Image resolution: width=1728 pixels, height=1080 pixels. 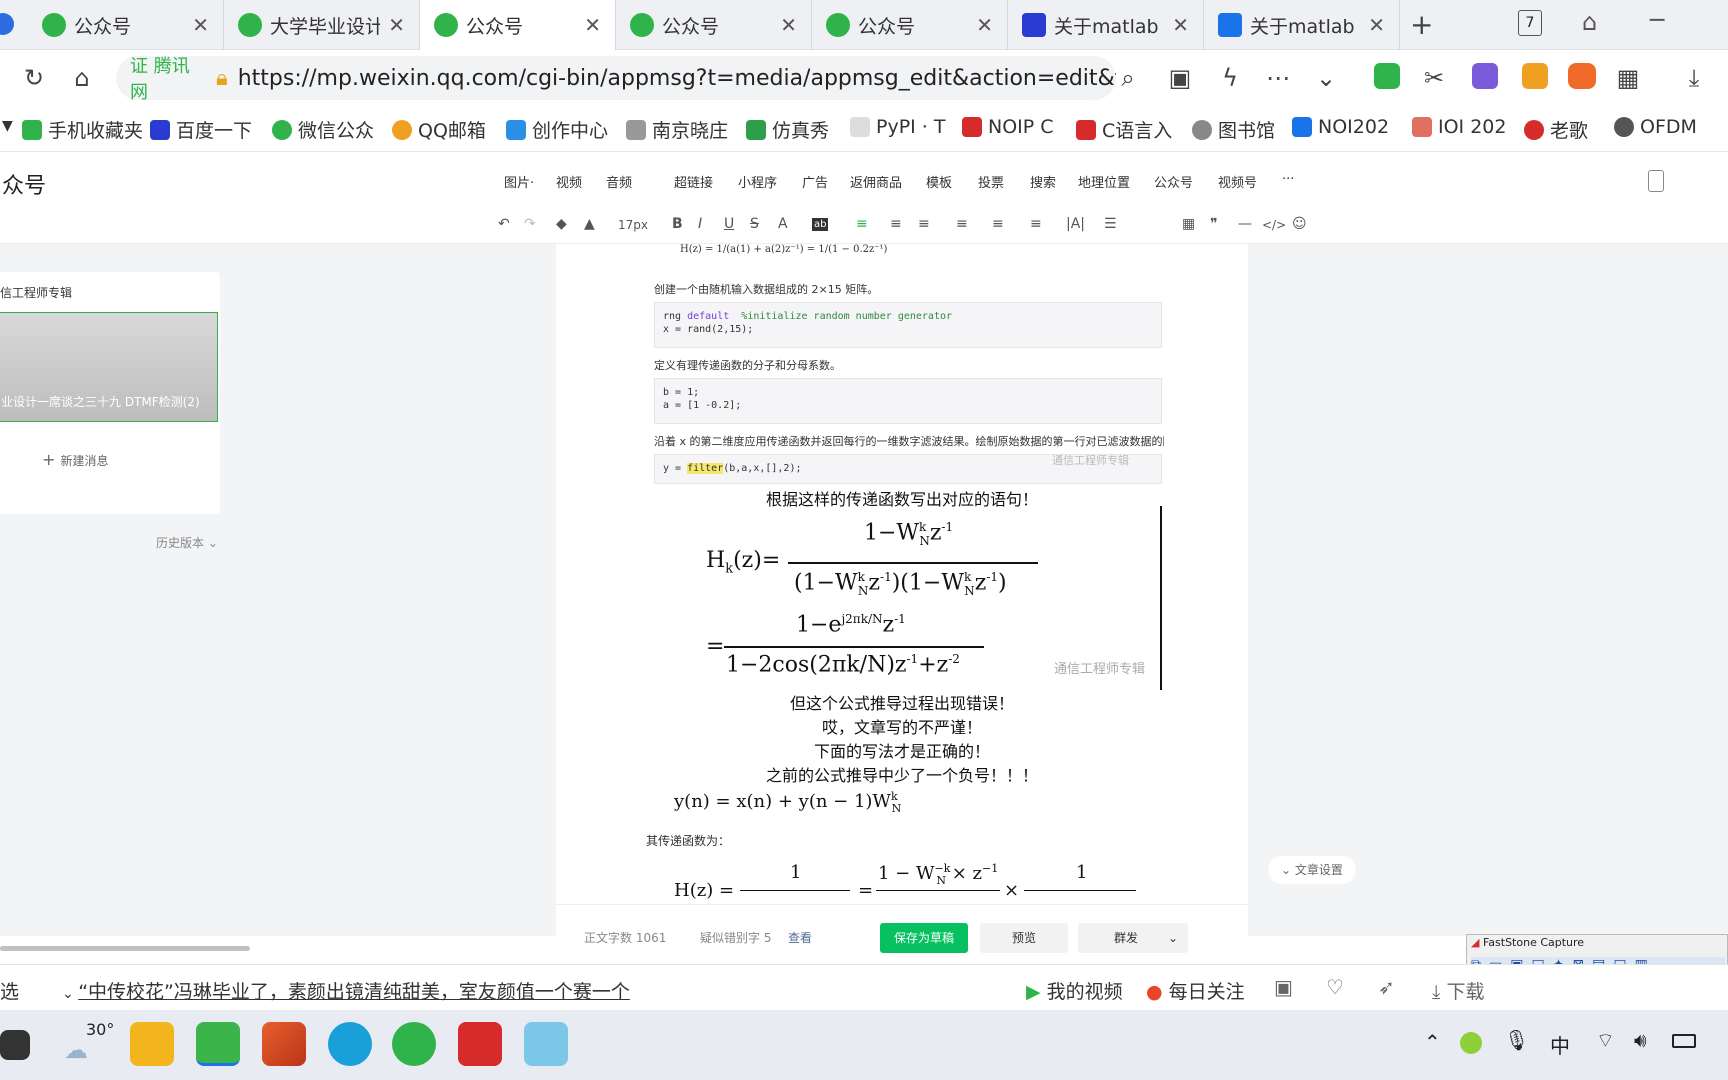 What do you see at coordinates (7, 24) in the screenshot?
I see `browser-logo-icon` at bounding box center [7, 24].